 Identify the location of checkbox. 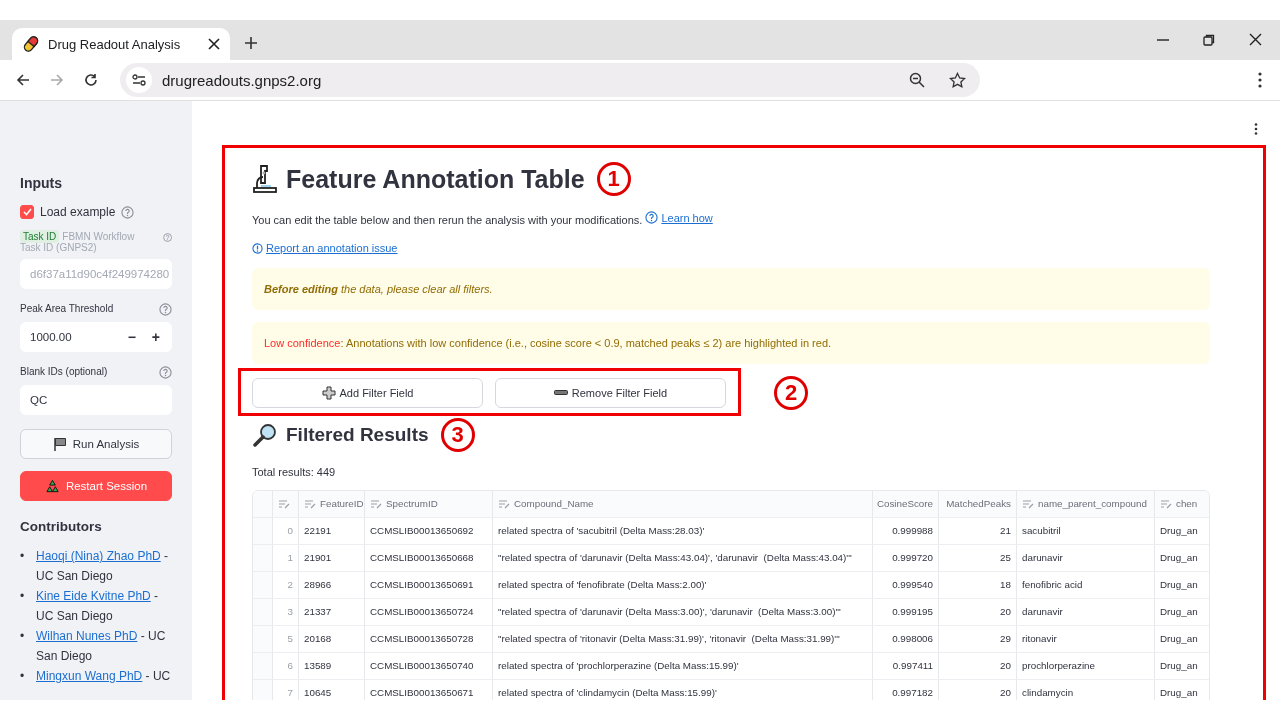
(27, 212).